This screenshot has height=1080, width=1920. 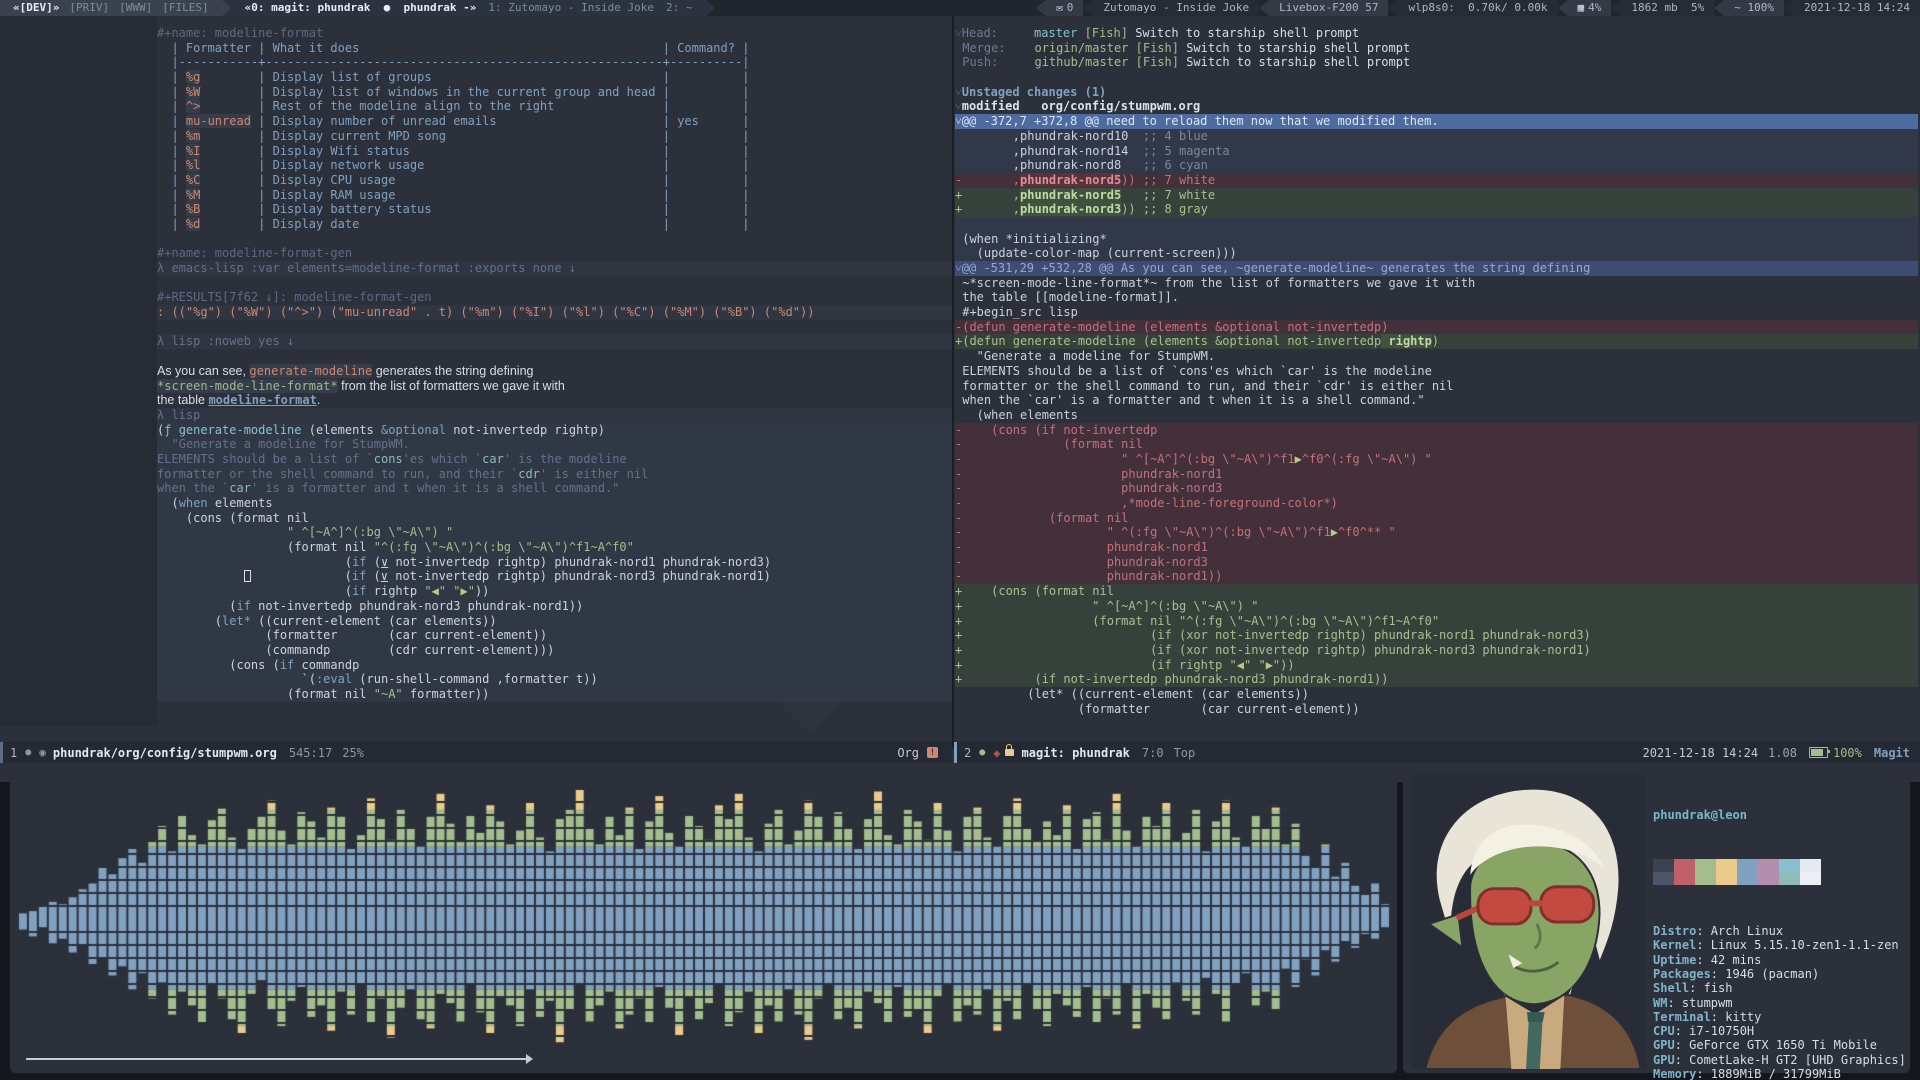 What do you see at coordinates (453, 223) in the screenshot?
I see `buffer-line: | %d | Display date | |` at bounding box center [453, 223].